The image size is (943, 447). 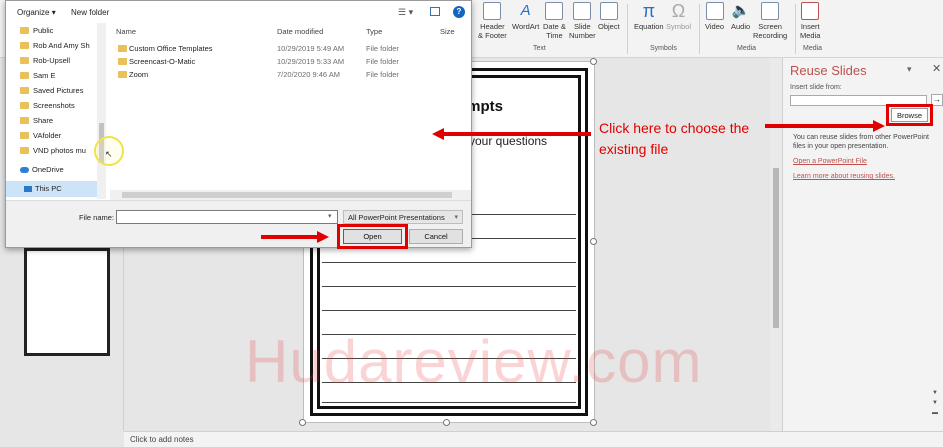 I want to click on group-label-media: Media, so click(x=747, y=48).